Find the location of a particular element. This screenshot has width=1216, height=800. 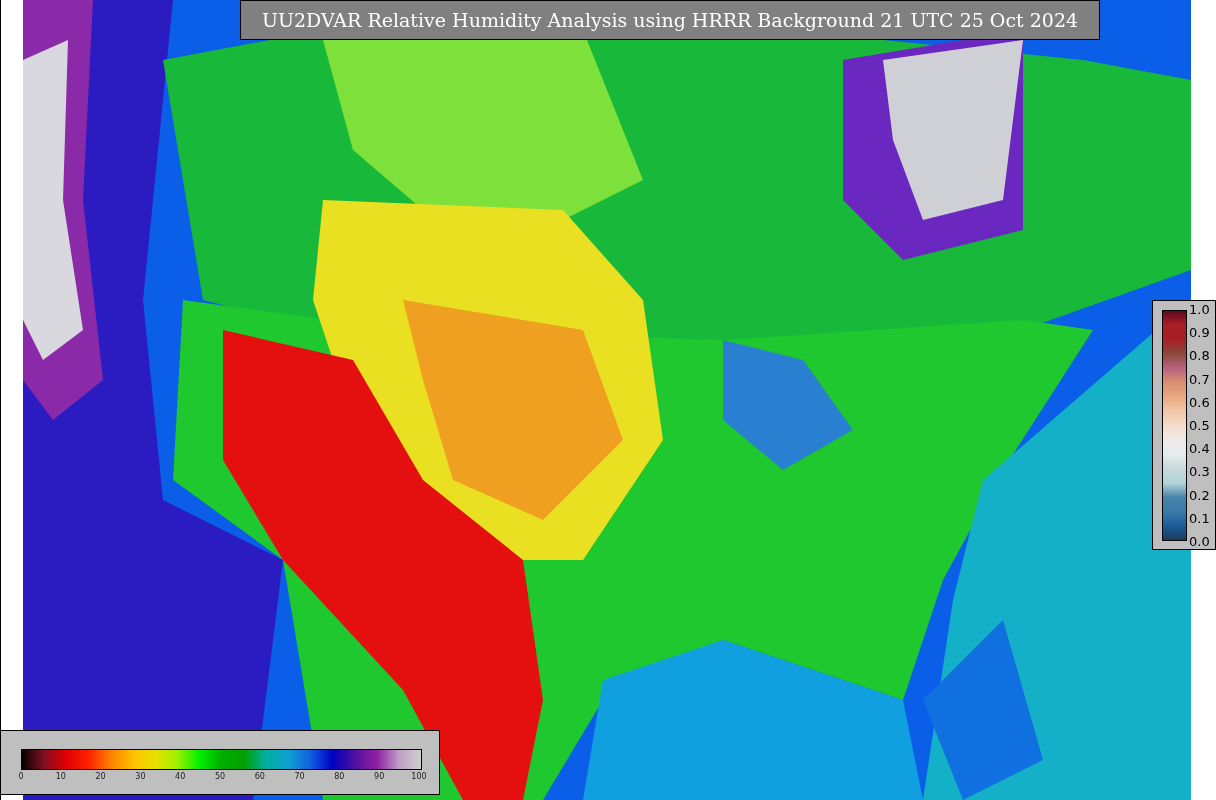

tick-label: 80 is located at coordinates (339, 777).